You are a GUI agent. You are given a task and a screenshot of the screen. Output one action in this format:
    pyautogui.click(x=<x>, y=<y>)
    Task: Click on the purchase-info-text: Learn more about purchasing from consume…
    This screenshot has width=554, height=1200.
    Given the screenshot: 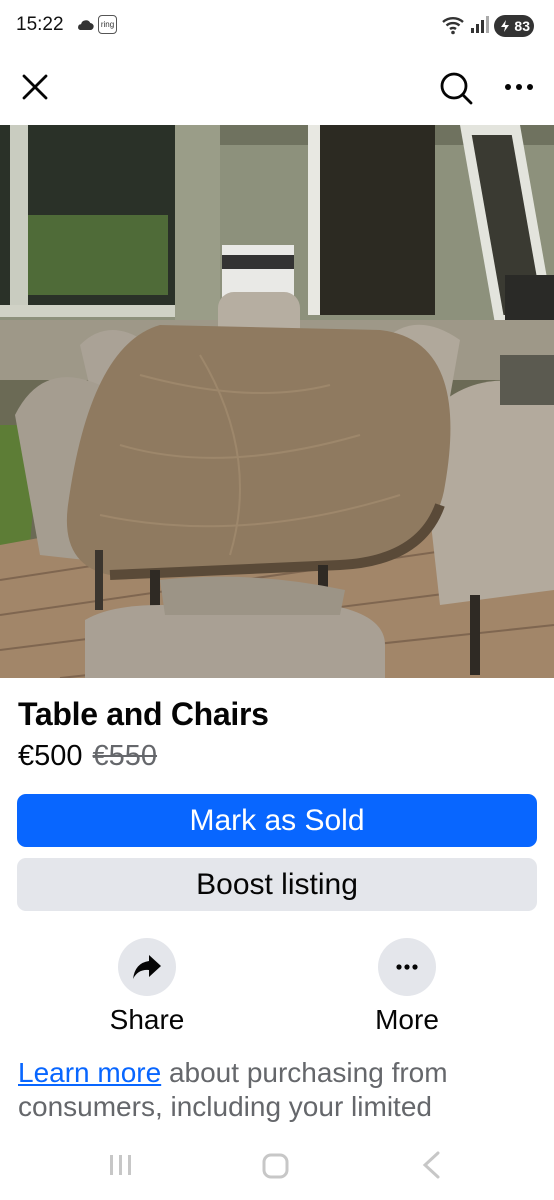 What is the action you would take?
    pyautogui.click(x=278, y=1090)
    